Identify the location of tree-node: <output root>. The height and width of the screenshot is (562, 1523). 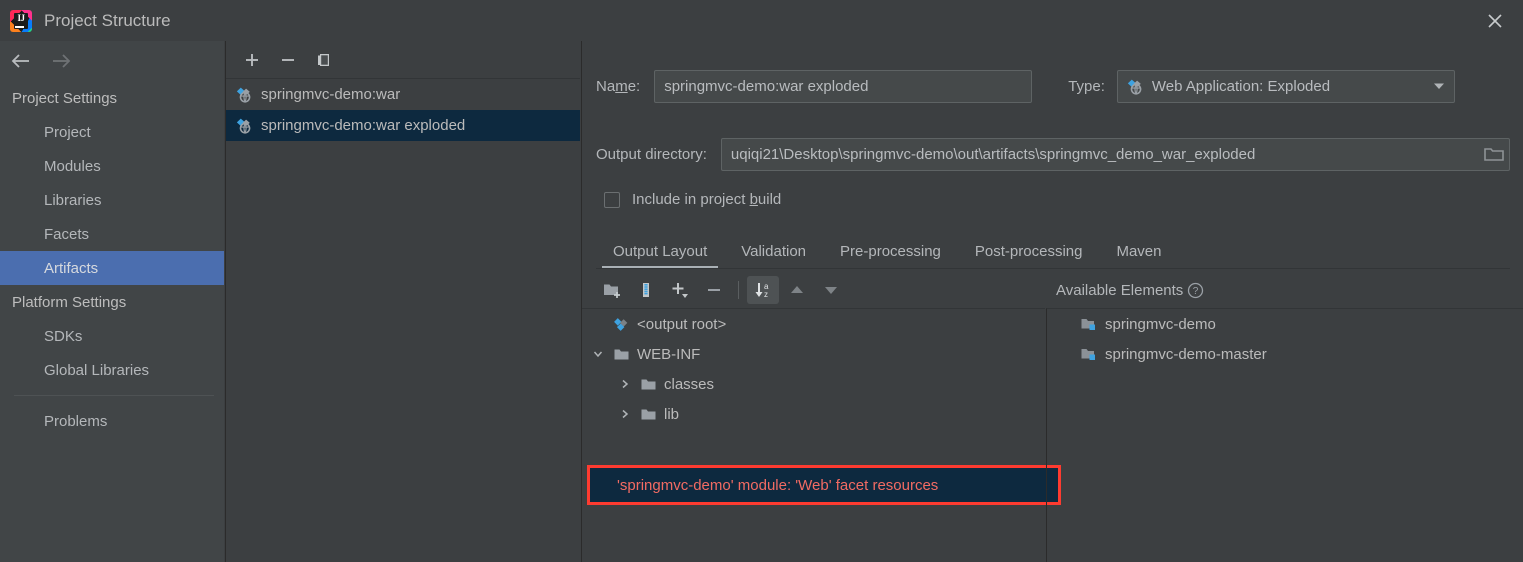
(813, 324).